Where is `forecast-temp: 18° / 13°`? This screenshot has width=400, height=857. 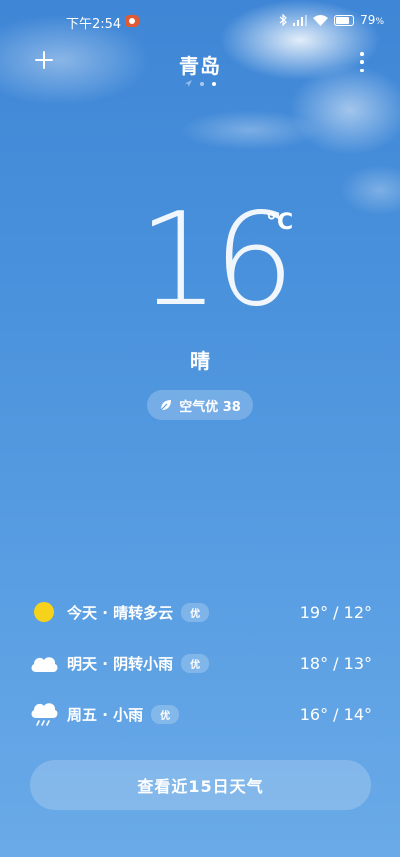 forecast-temp: 18° / 13° is located at coordinates (335, 663).